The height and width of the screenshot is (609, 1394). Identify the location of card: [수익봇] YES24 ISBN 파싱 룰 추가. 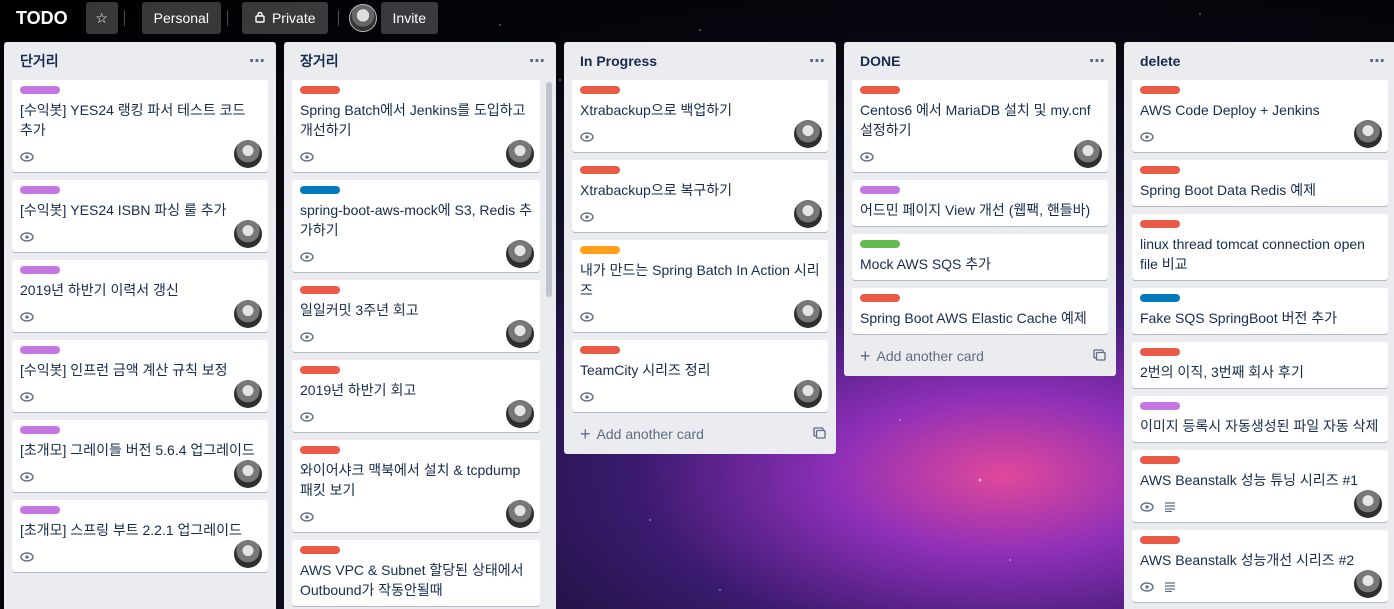
(140, 216).